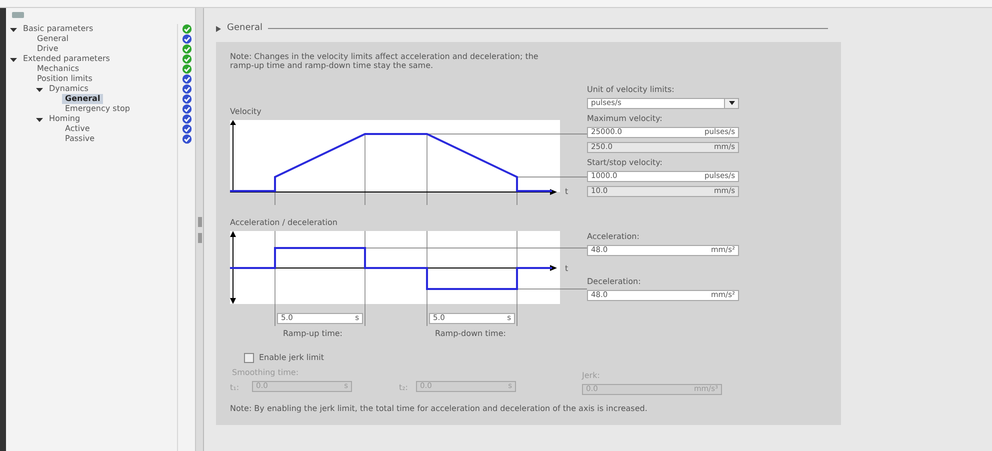 This screenshot has width=992, height=451. Describe the element at coordinates (80, 139) in the screenshot. I see `tree-item: Passive` at that location.